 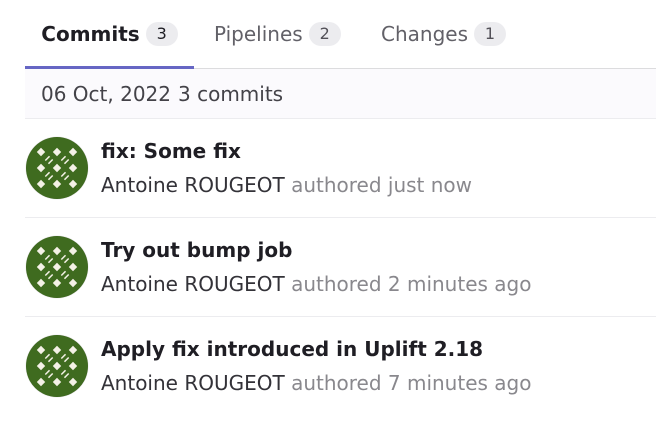 I want to click on commit-authored-time: authored just now, so click(x=382, y=185).